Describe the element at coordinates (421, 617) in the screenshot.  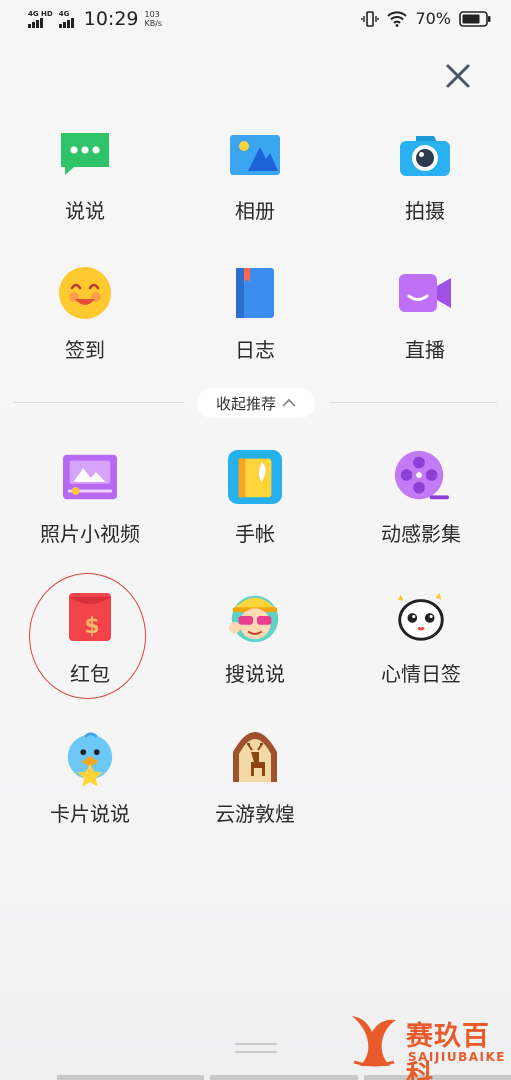
I see `mood-face-icon` at that location.